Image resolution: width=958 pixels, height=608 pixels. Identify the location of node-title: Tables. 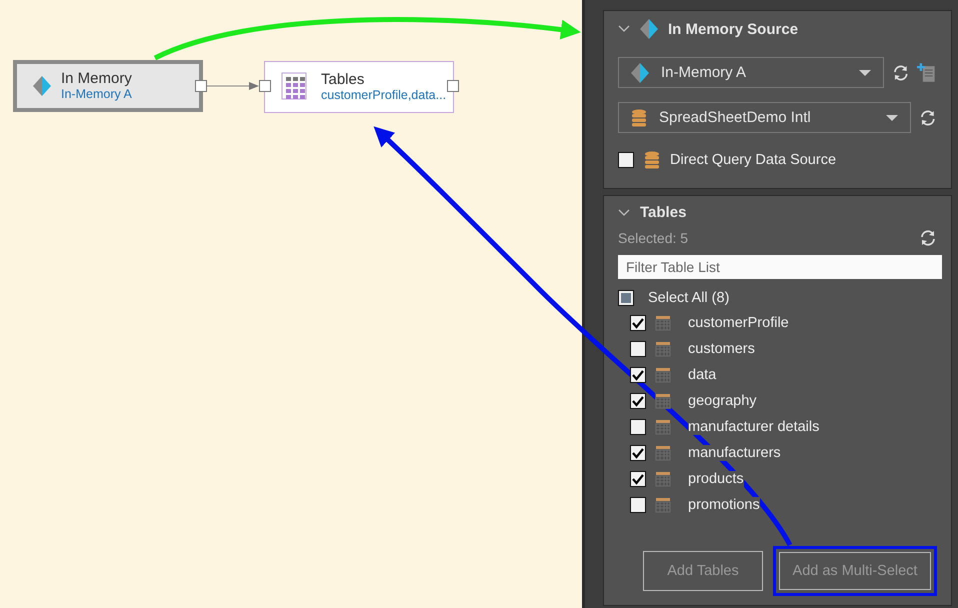
(343, 79).